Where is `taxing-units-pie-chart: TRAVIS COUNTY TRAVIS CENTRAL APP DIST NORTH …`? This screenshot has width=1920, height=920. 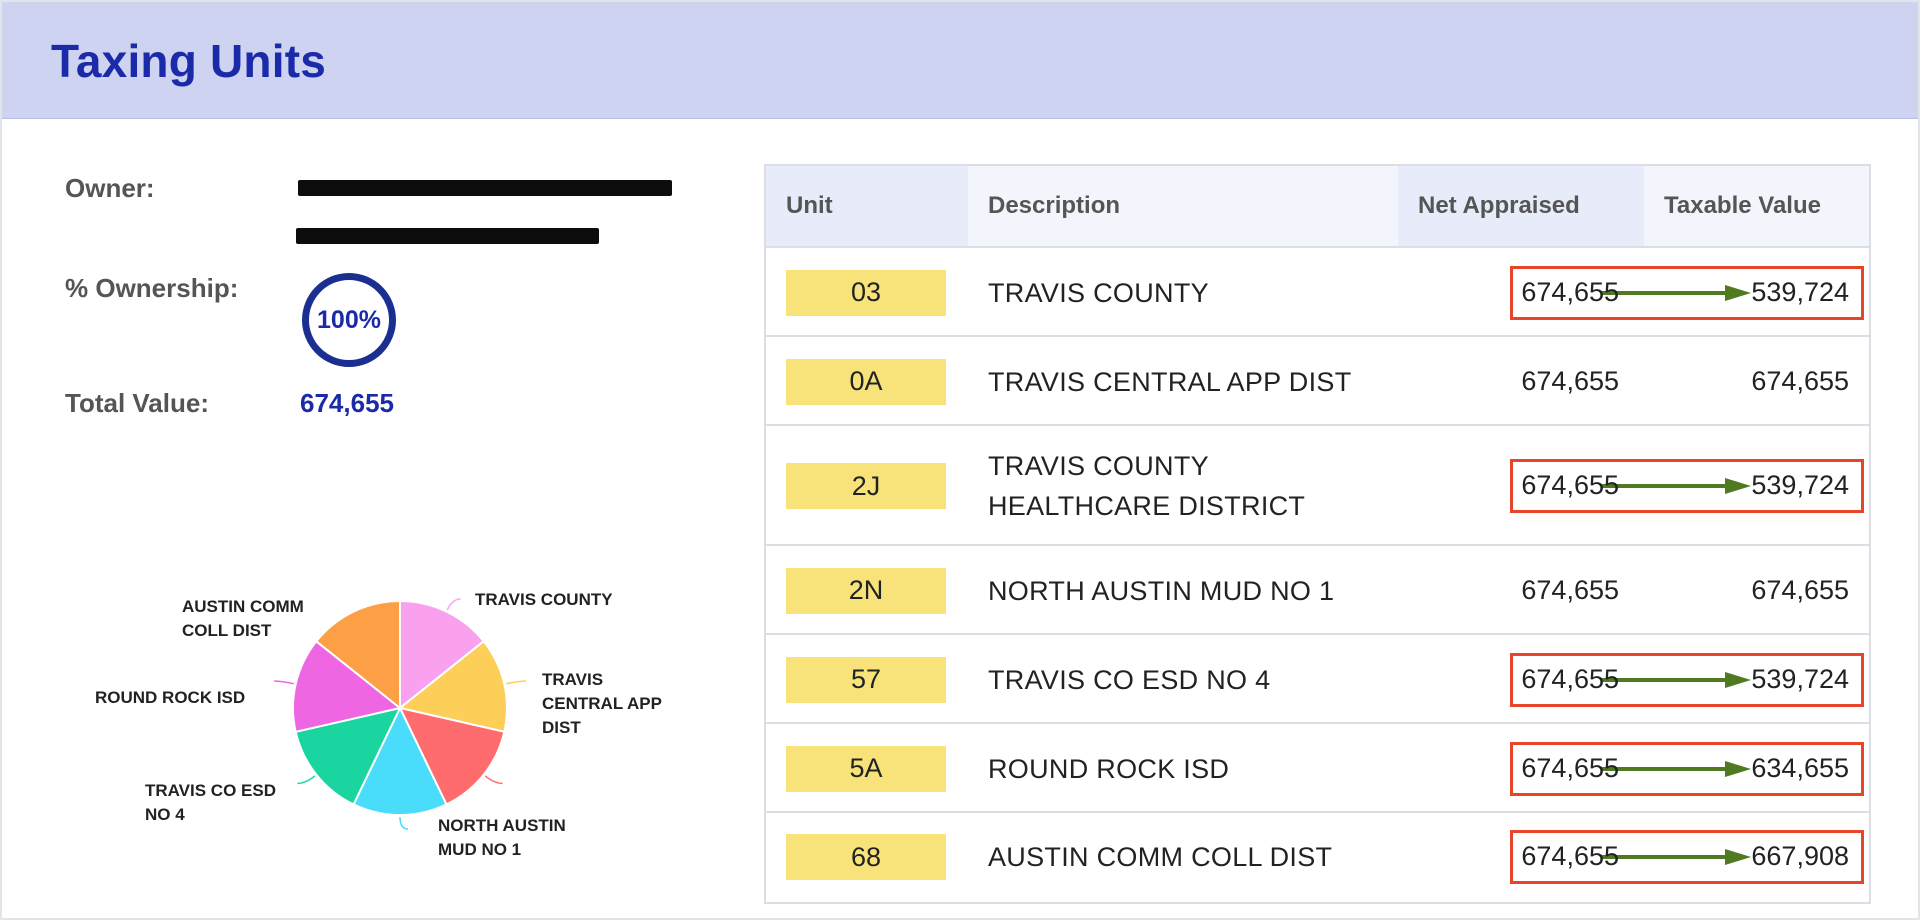 taxing-units-pie-chart: TRAVIS COUNTY TRAVIS CENTRAL APP DIST NORTH … is located at coordinates (378, 724).